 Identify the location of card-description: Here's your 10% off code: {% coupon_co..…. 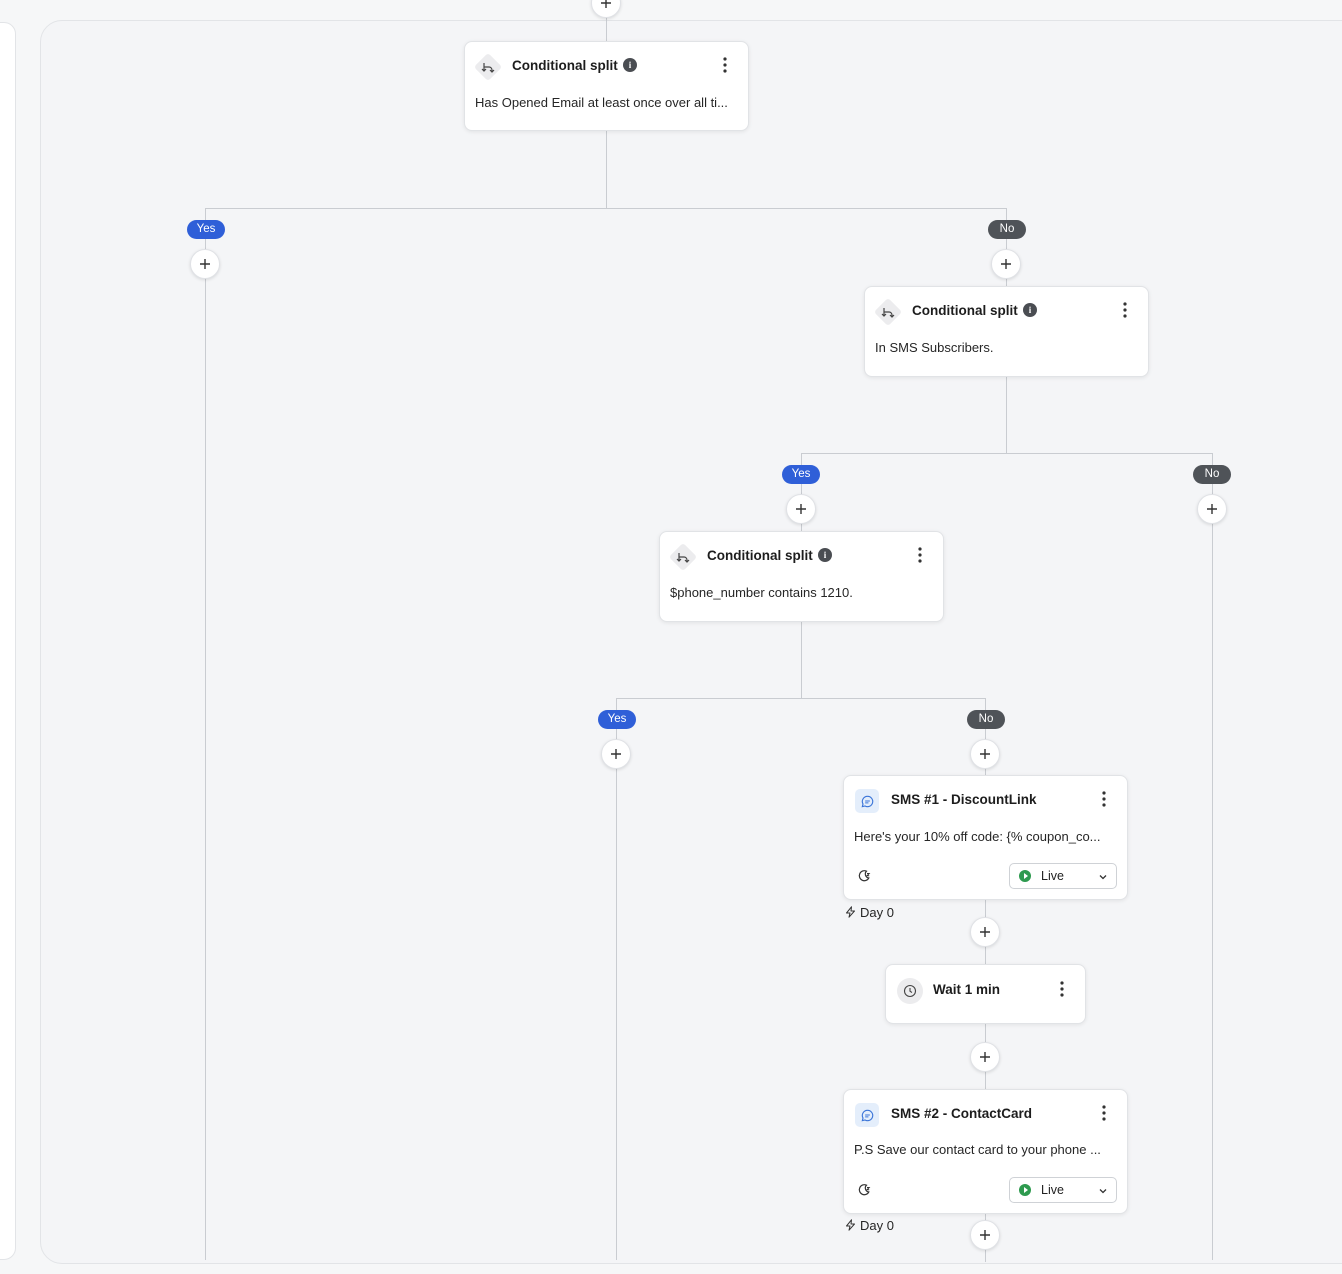
(977, 836).